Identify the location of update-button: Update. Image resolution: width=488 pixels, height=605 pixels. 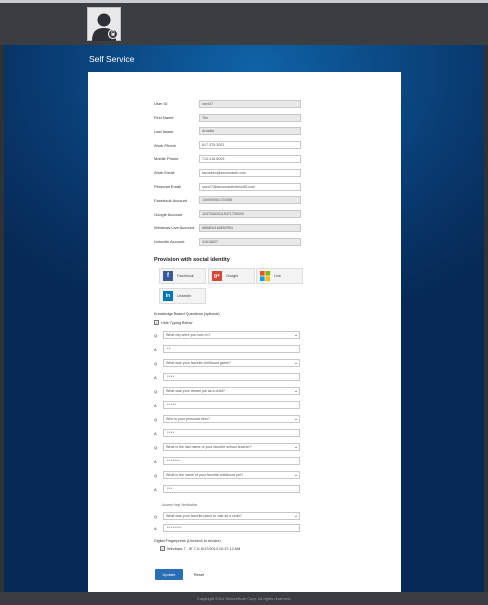
(169, 574).